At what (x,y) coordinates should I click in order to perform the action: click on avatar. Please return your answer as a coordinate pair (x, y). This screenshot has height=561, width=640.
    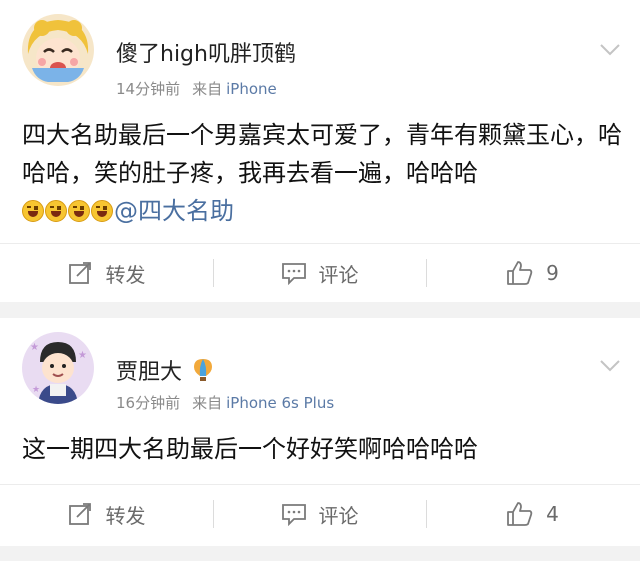
    Looking at the image, I should click on (58, 50).